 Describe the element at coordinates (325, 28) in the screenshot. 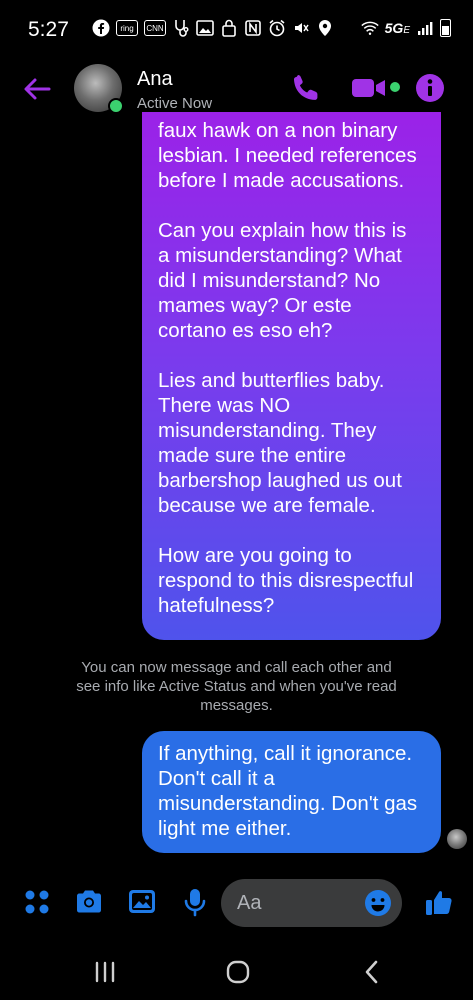

I see `location-icon` at that location.